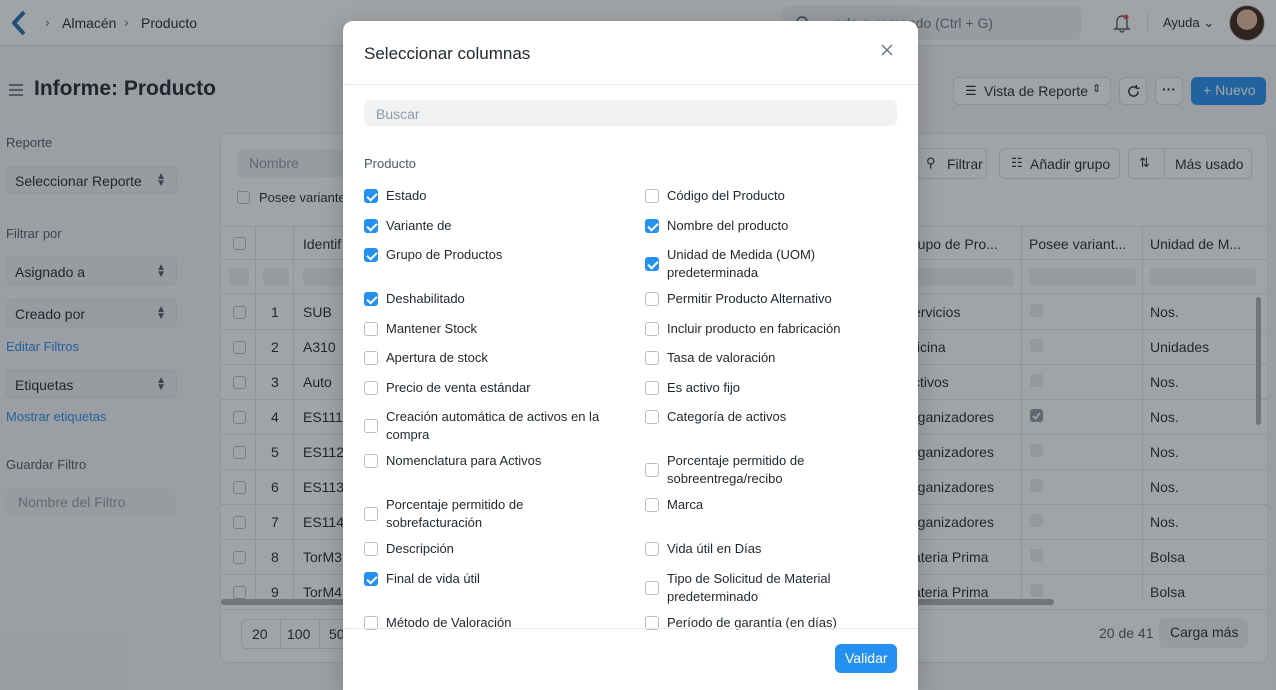 This screenshot has height=690, width=1276. I want to click on column-option-label: Nomenclatura para Activos, so click(464, 460).